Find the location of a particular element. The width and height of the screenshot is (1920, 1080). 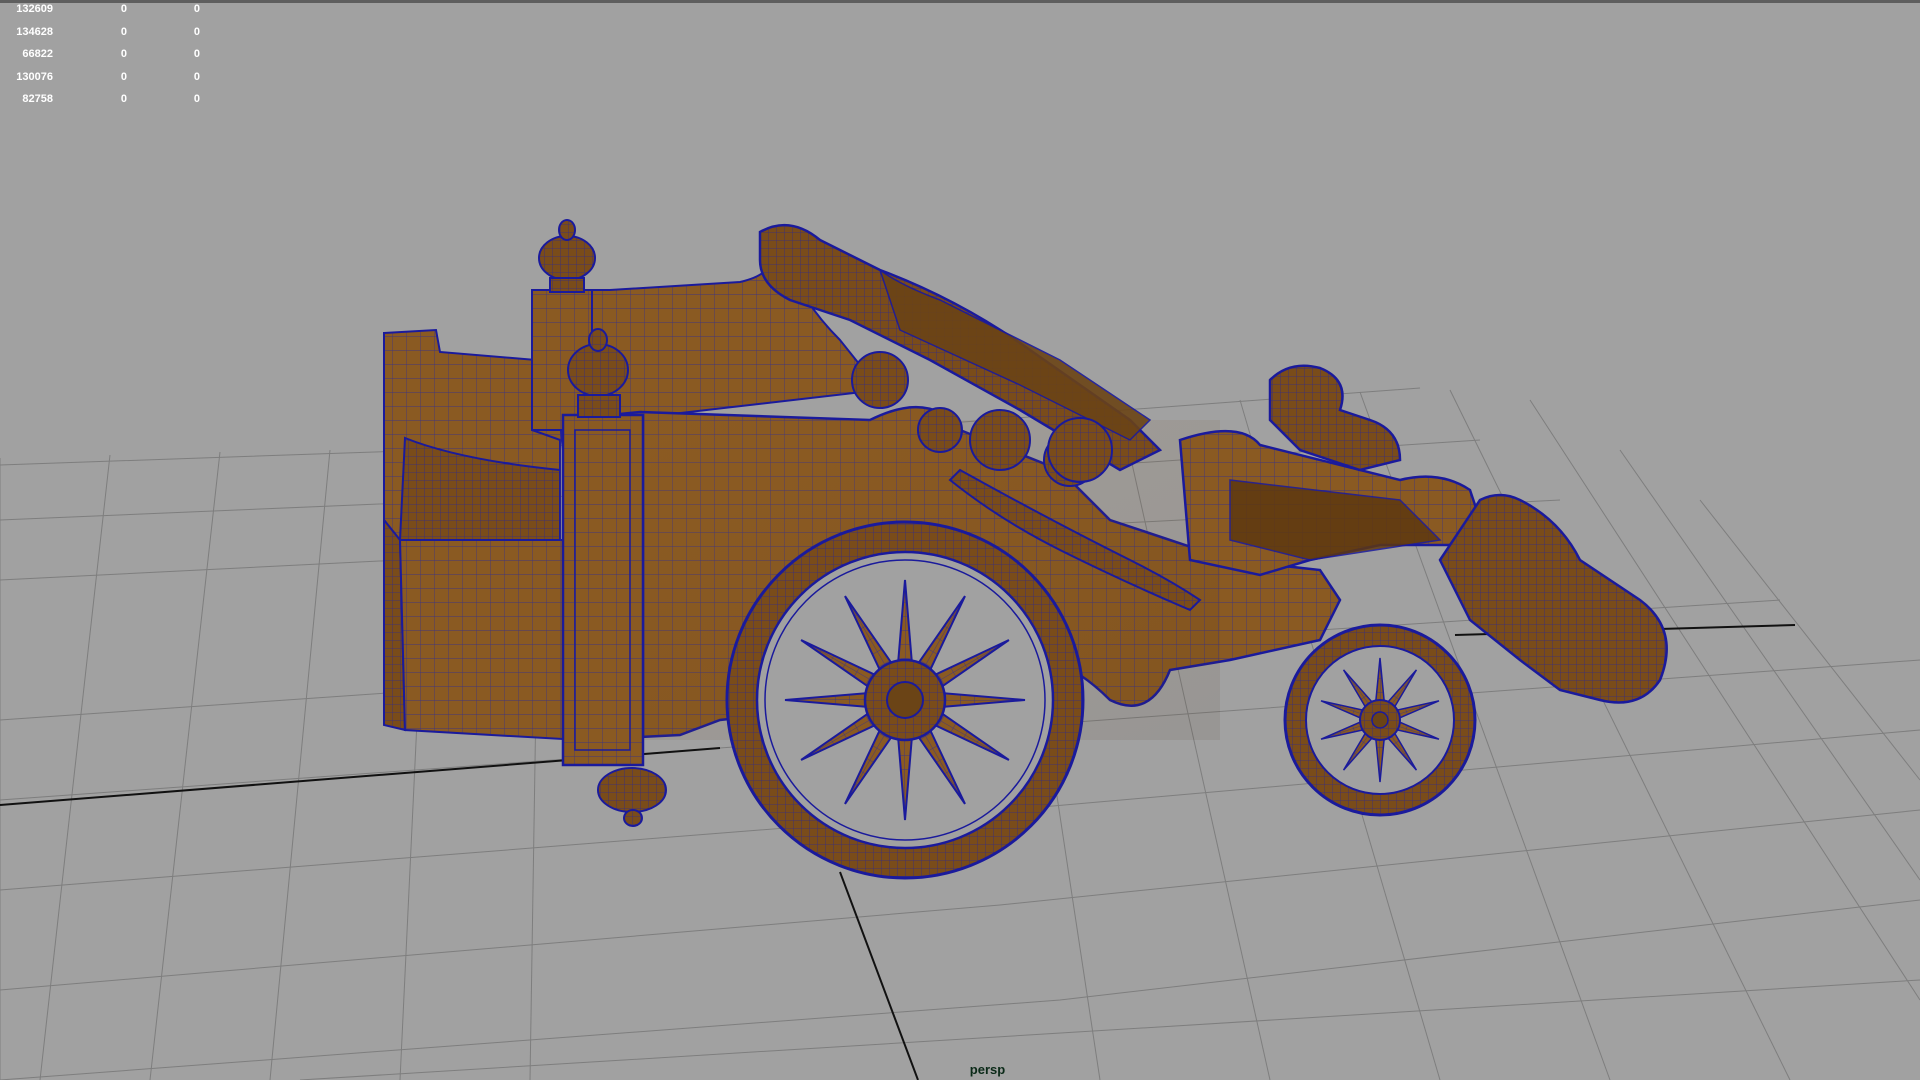

hud-value: 66822 is located at coordinates (37, 54).